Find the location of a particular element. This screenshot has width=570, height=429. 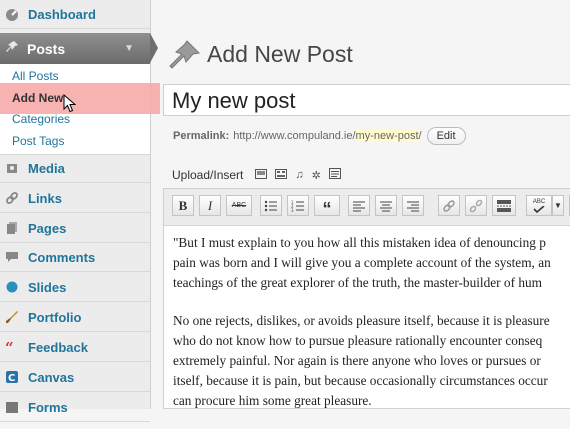

menu-pages-label: Pages is located at coordinates (47, 228).